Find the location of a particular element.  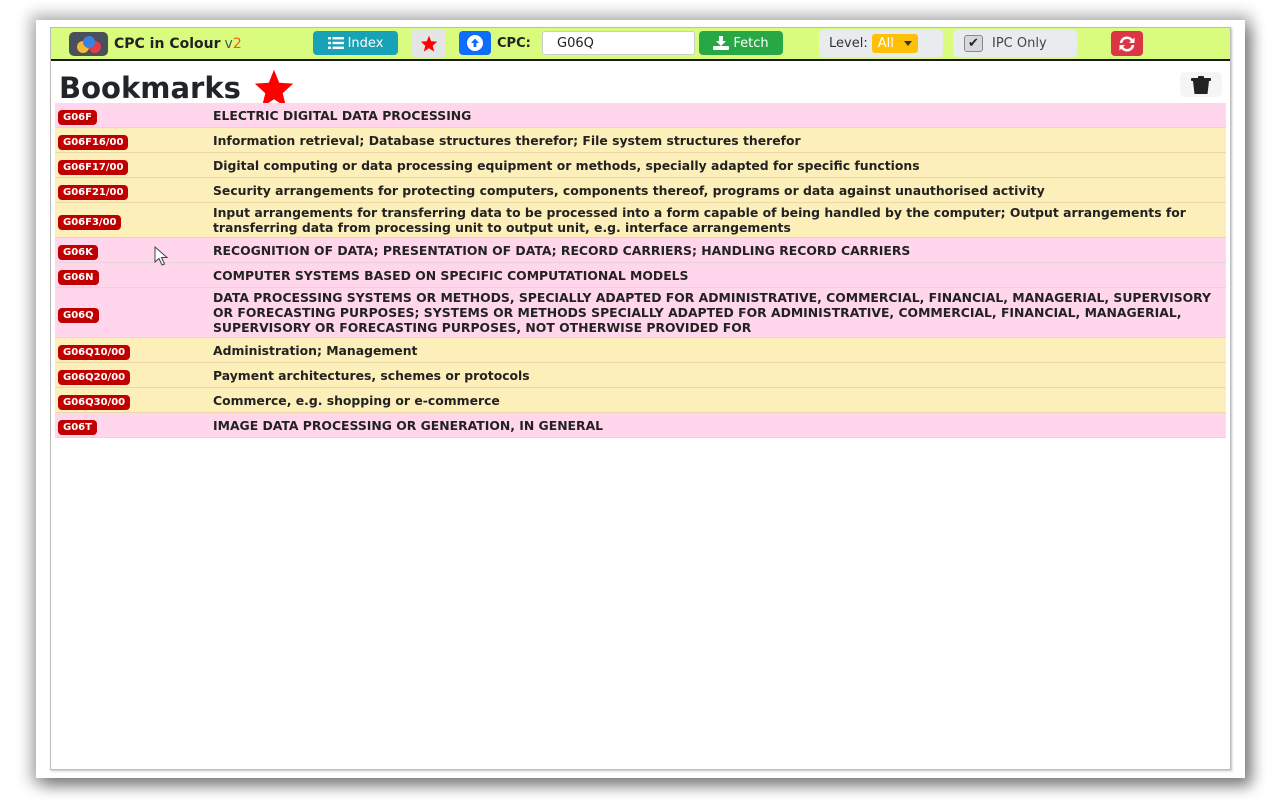

bookmark-code-cell: G06Q20/00 is located at coordinates (134, 375).